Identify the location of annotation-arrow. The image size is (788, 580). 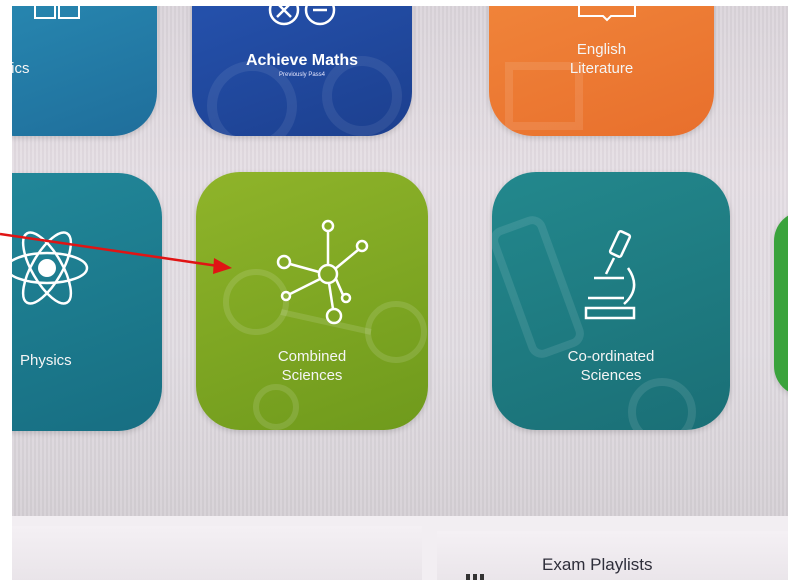
(116, 253).